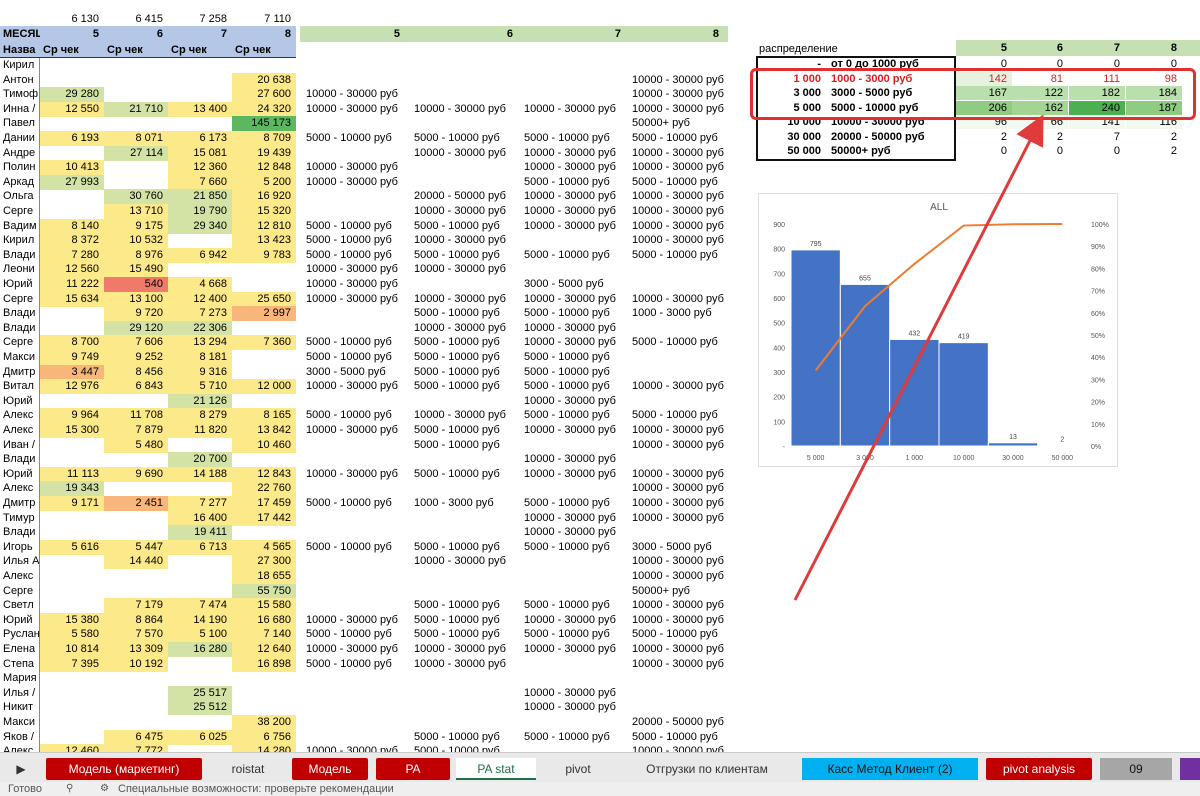 This screenshot has width=1200, height=796. Describe the element at coordinates (72, 240) in the screenshot. I see `avg-check-cell: 8 372` at that location.